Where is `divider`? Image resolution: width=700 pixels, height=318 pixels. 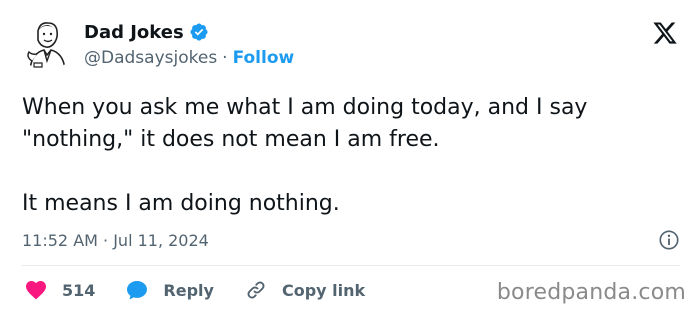 divider is located at coordinates (351, 265).